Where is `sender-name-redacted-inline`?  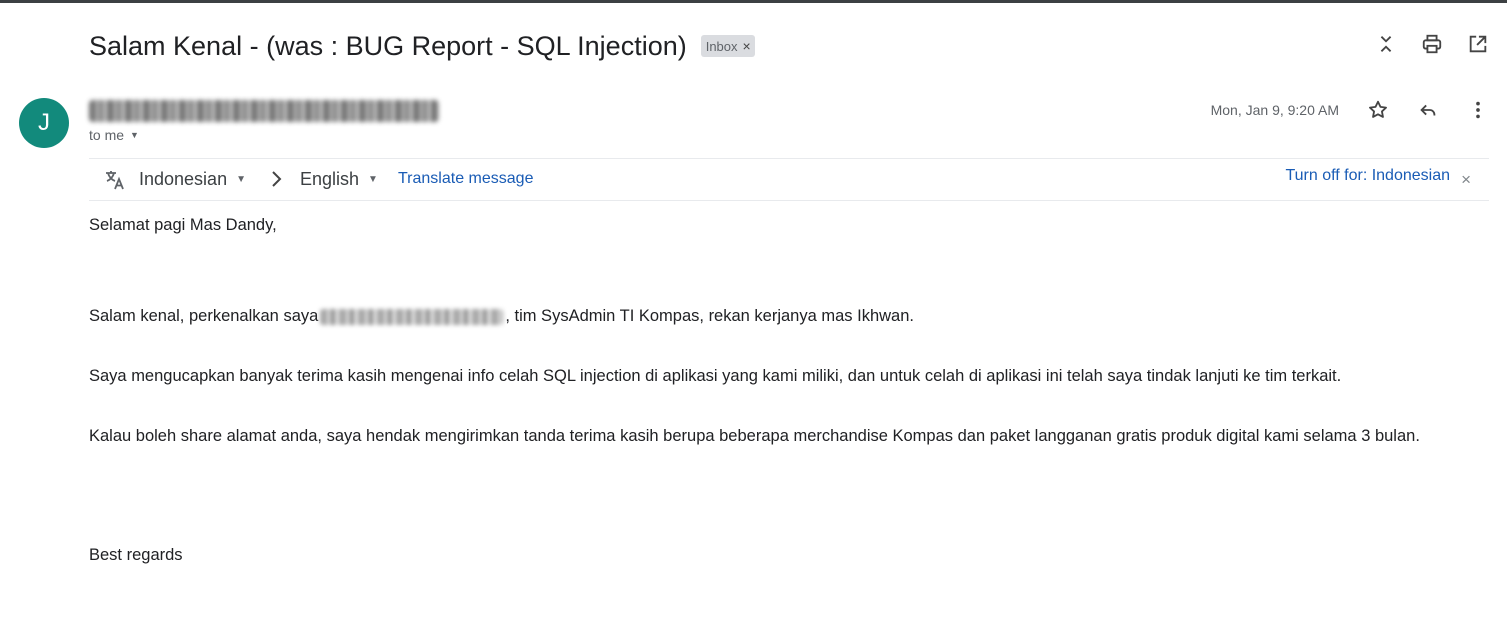 sender-name-redacted-inline is located at coordinates (412, 316).